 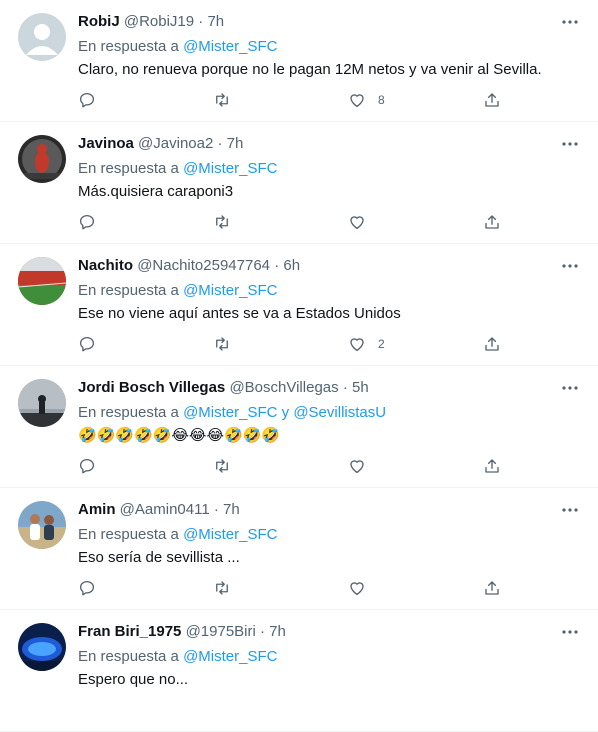 I want to click on like-button: 8, so click(x=366, y=100).